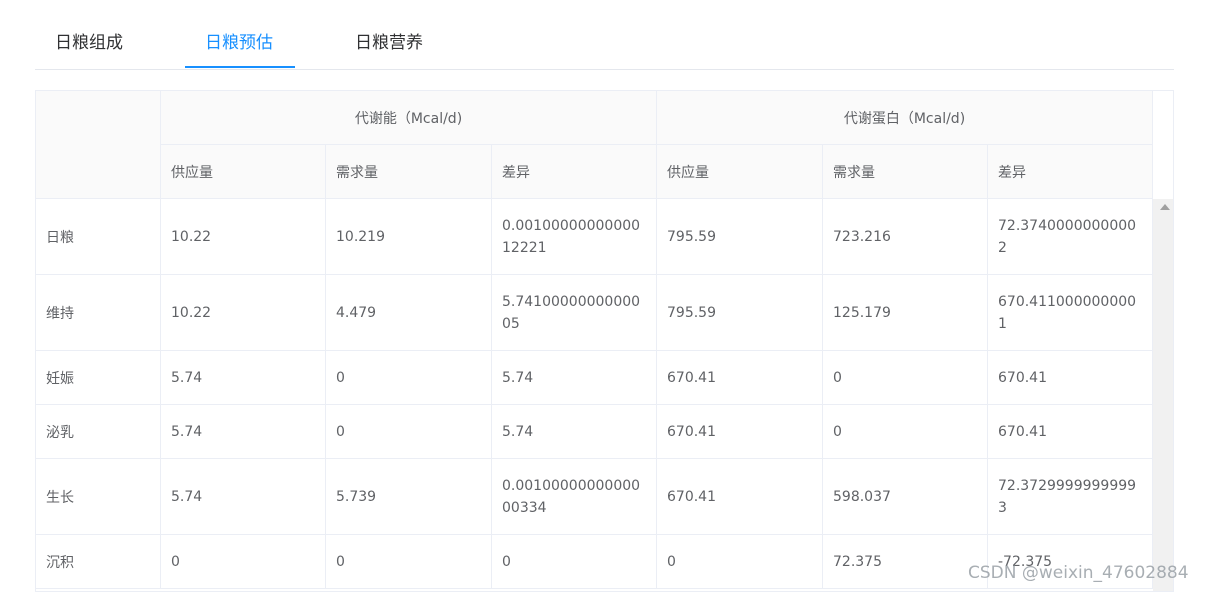 The height and width of the screenshot is (592, 1214). Describe the element at coordinates (1070, 313) in the screenshot. I see `table-cell: 670.4110000000001` at that location.